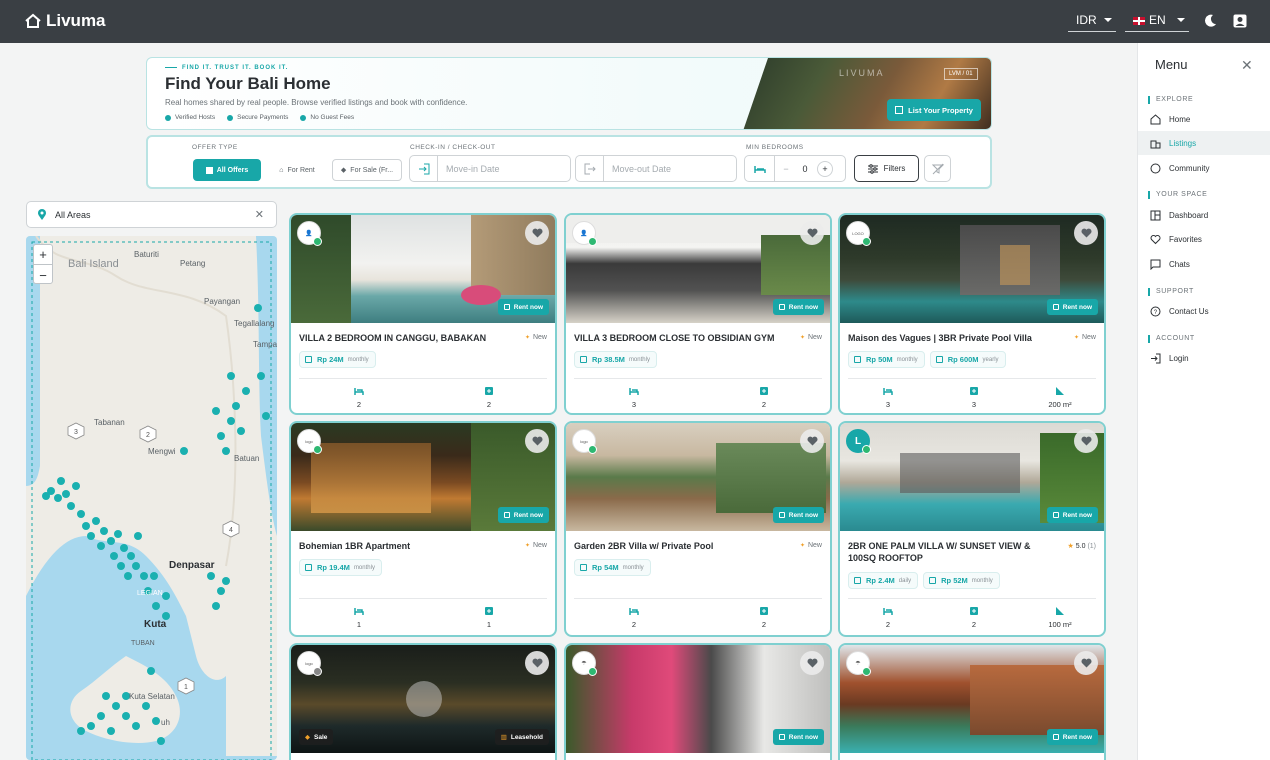 The width and height of the screenshot is (1270, 760). Describe the element at coordinates (65, 21) in the screenshot. I see `app-logo: Livuma` at that location.